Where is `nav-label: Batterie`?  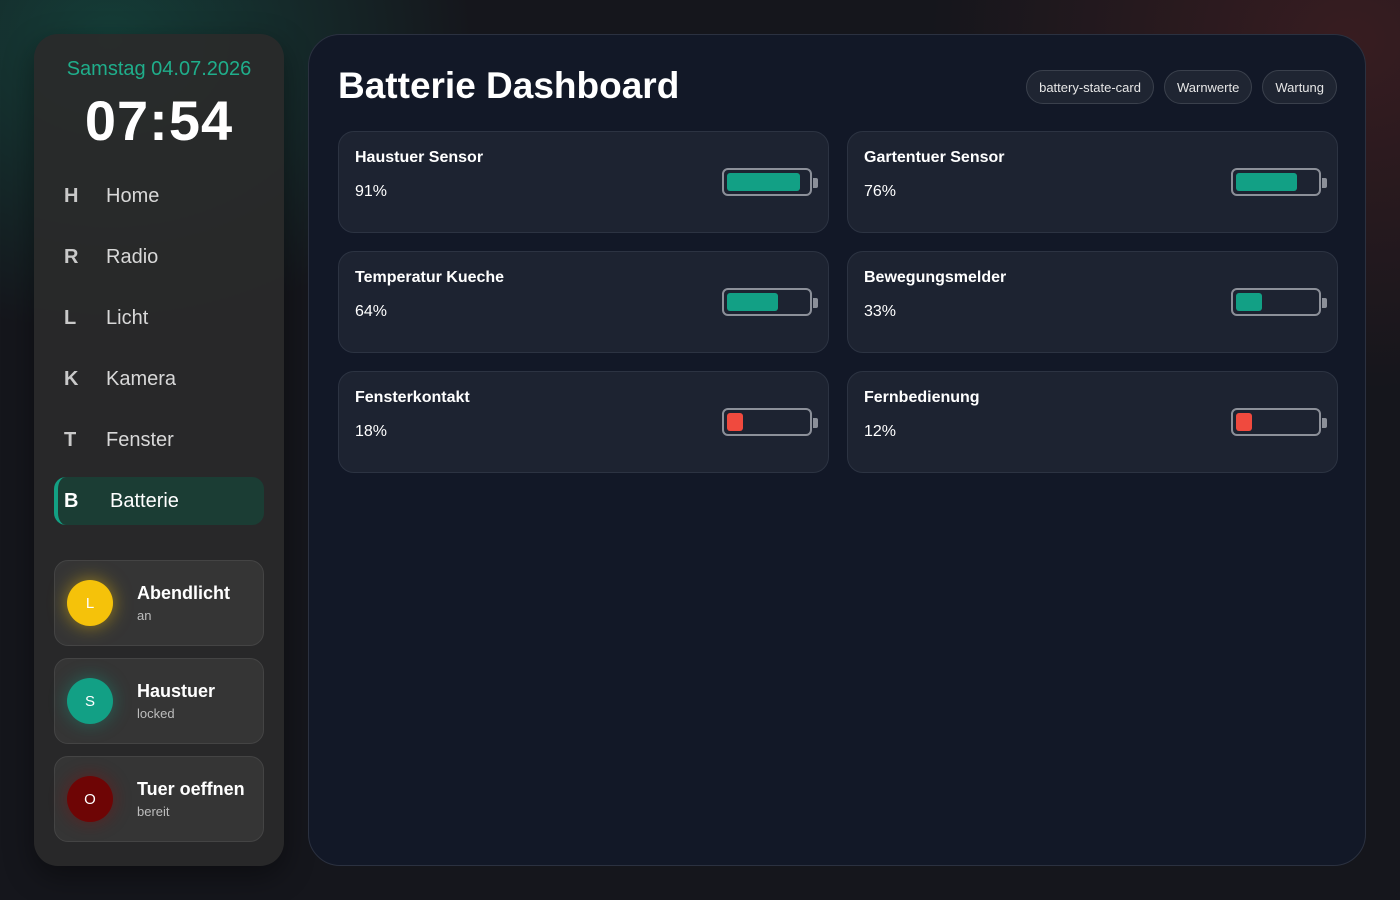
nav-label: Batterie is located at coordinates (144, 500).